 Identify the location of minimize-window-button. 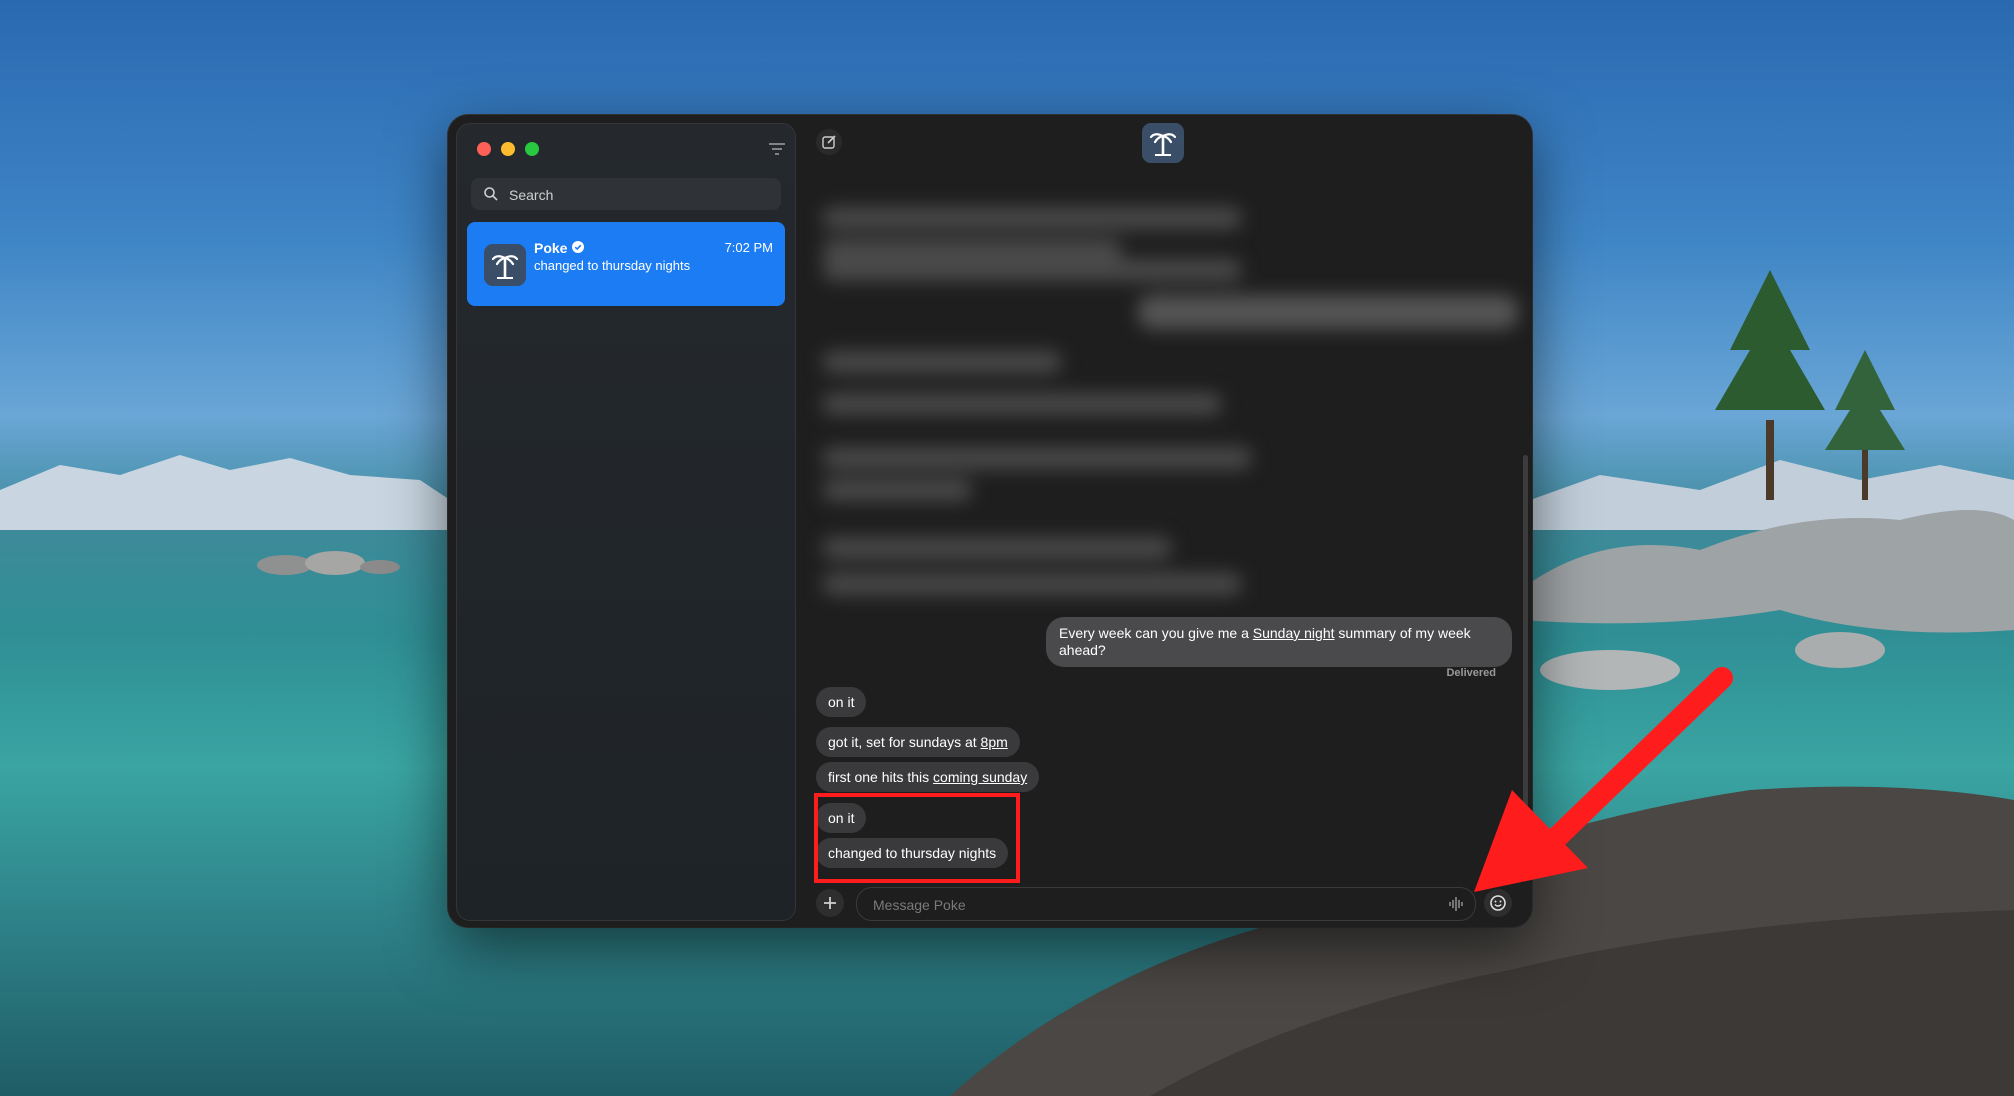
(508, 149).